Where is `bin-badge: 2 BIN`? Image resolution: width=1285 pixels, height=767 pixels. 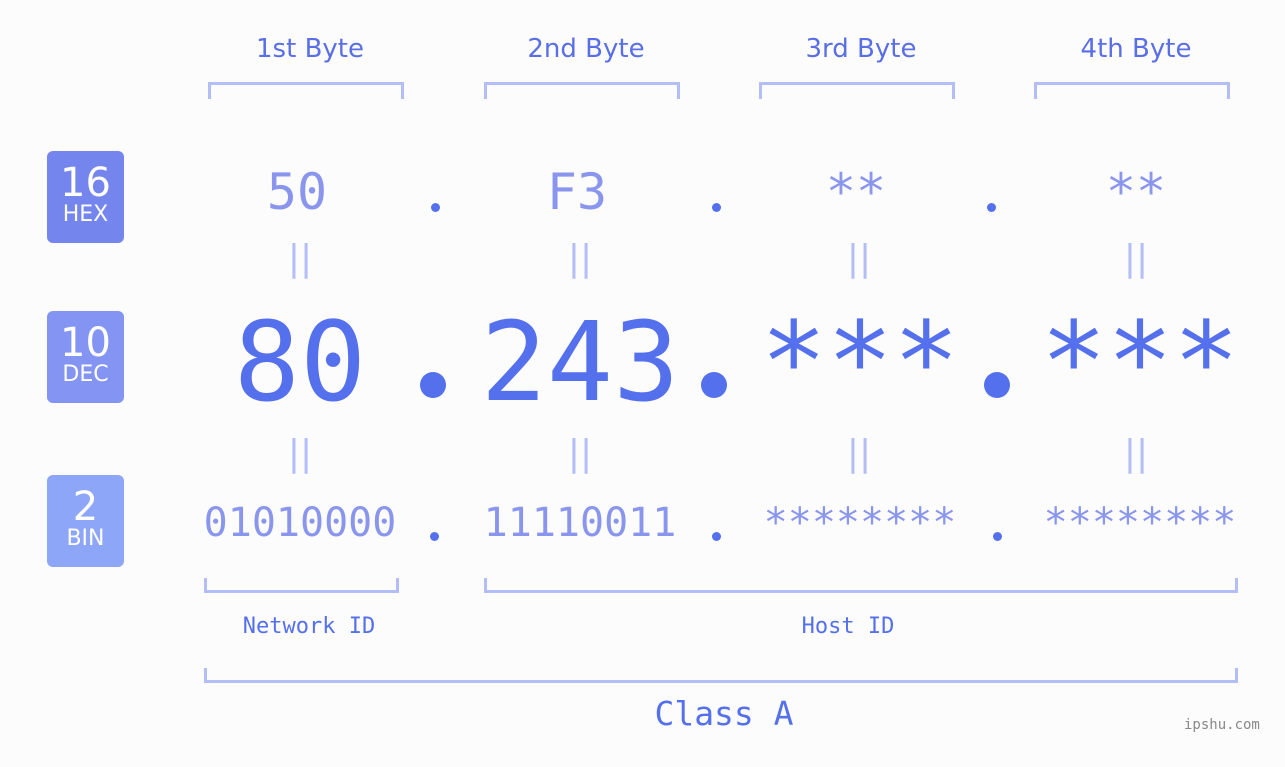
bin-badge: 2 BIN is located at coordinates (85, 521).